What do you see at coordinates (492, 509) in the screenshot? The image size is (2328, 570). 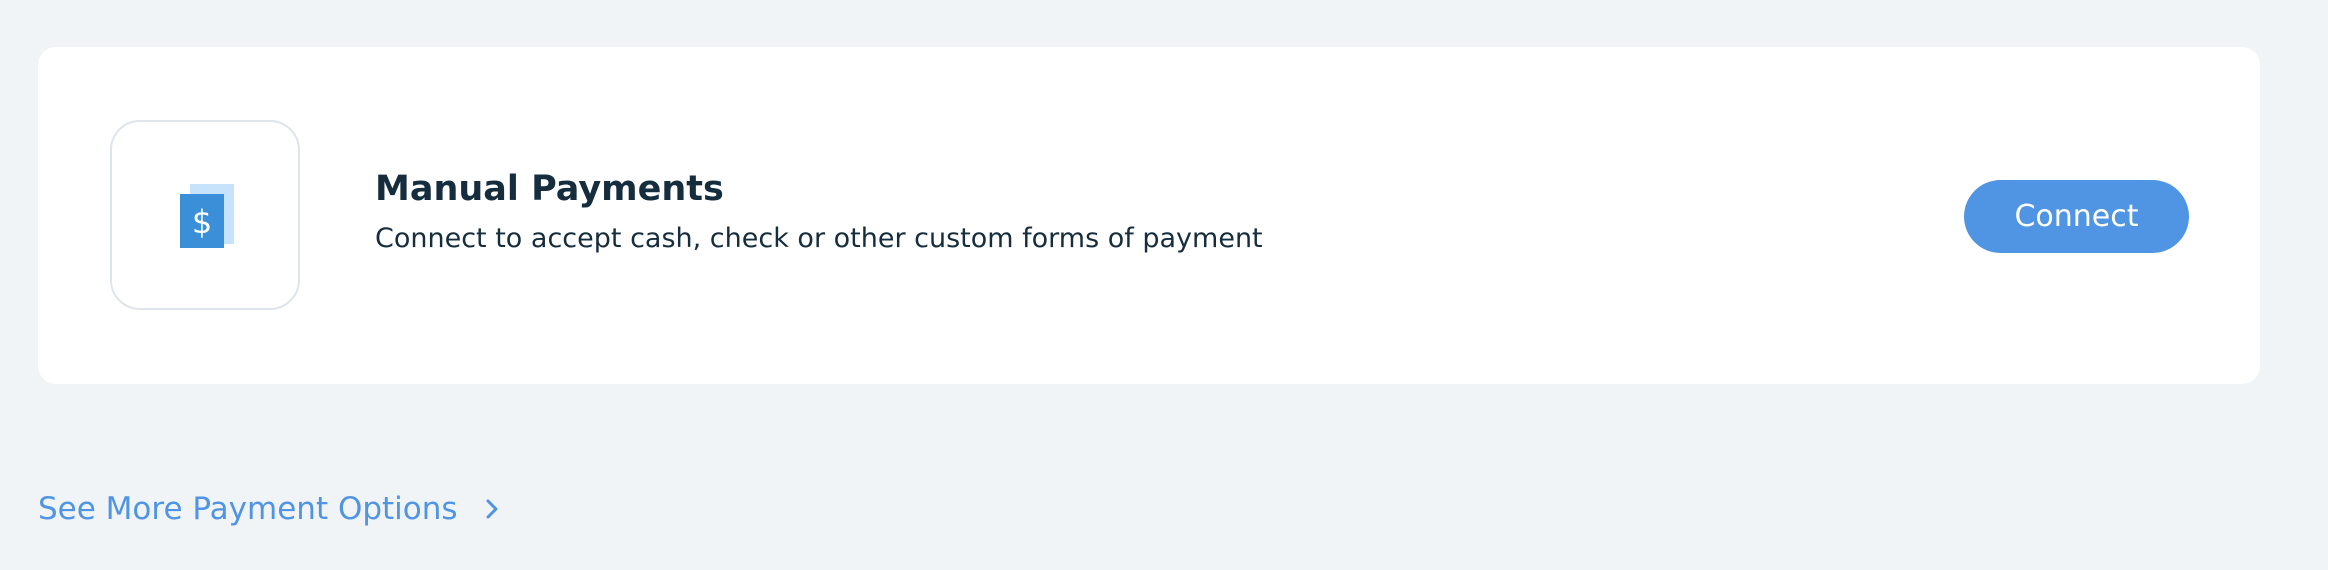 I see `chevron-right-icon` at bounding box center [492, 509].